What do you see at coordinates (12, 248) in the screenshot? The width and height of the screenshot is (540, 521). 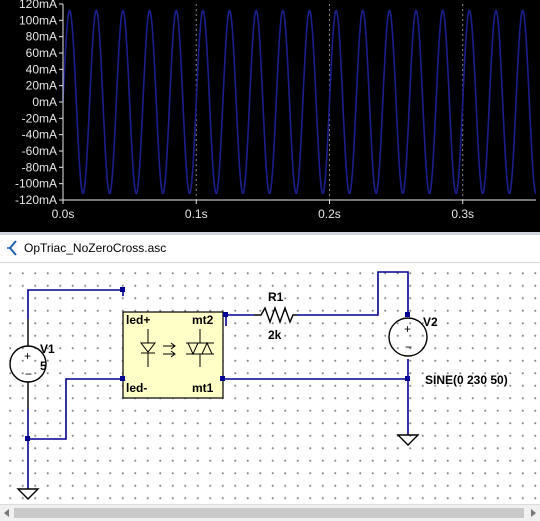 I see `schematic-icon` at bounding box center [12, 248].